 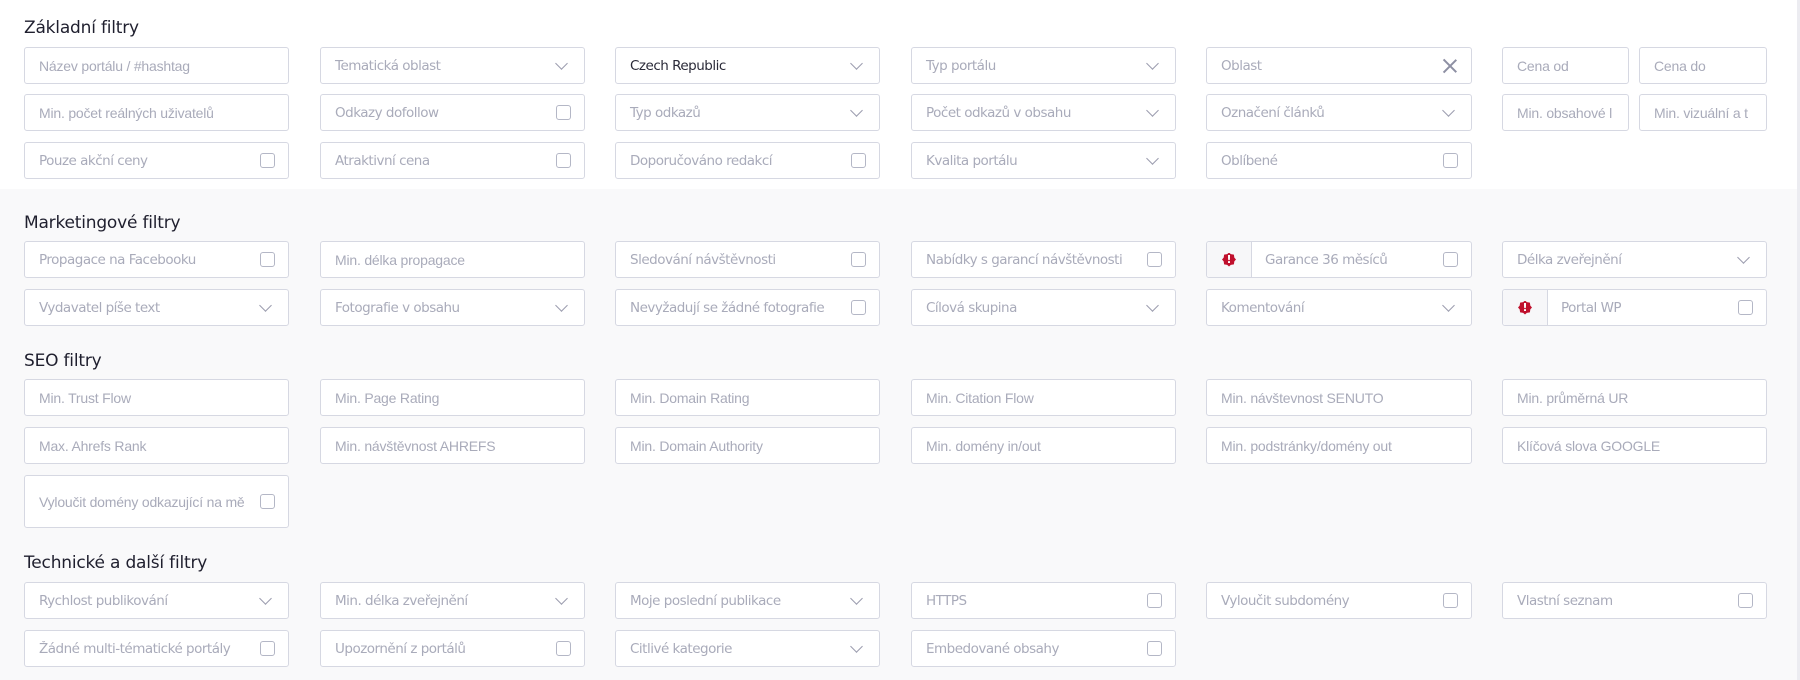 What do you see at coordinates (1043, 160) in the screenshot?
I see `portal-quality-select: Kvalita portálu` at bounding box center [1043, 160].